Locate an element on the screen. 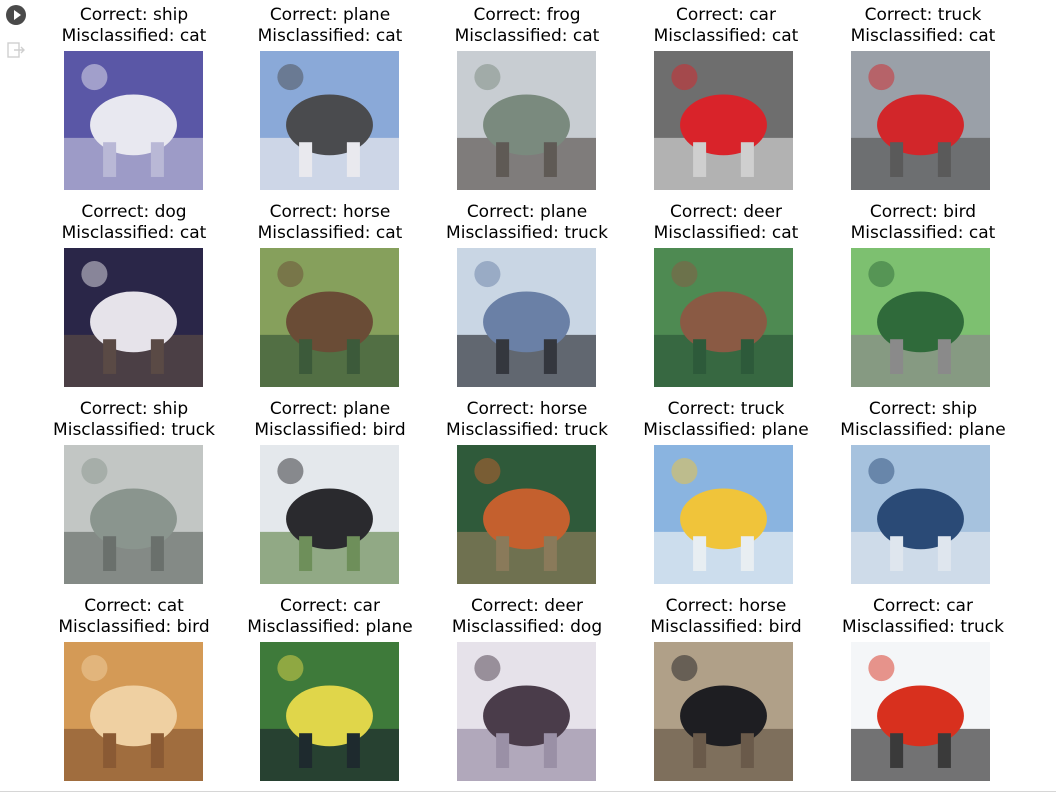  misclassified-label: Misclassified: dog is located at coordinates (527, 627).